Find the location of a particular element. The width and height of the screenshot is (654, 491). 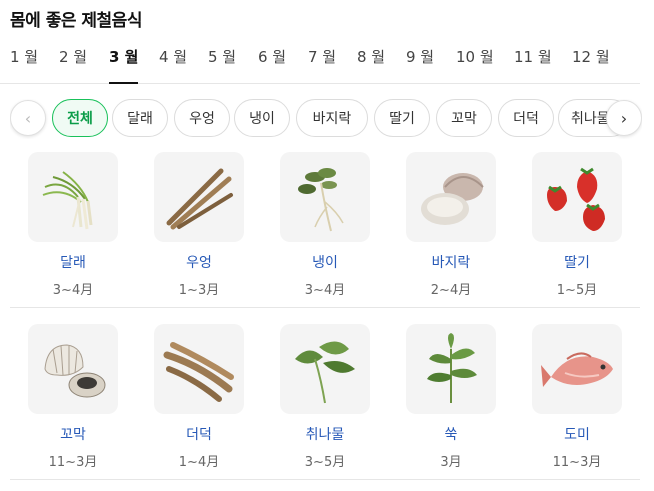

tab-month-8: 8 월 is located at coordinates (371, 64).